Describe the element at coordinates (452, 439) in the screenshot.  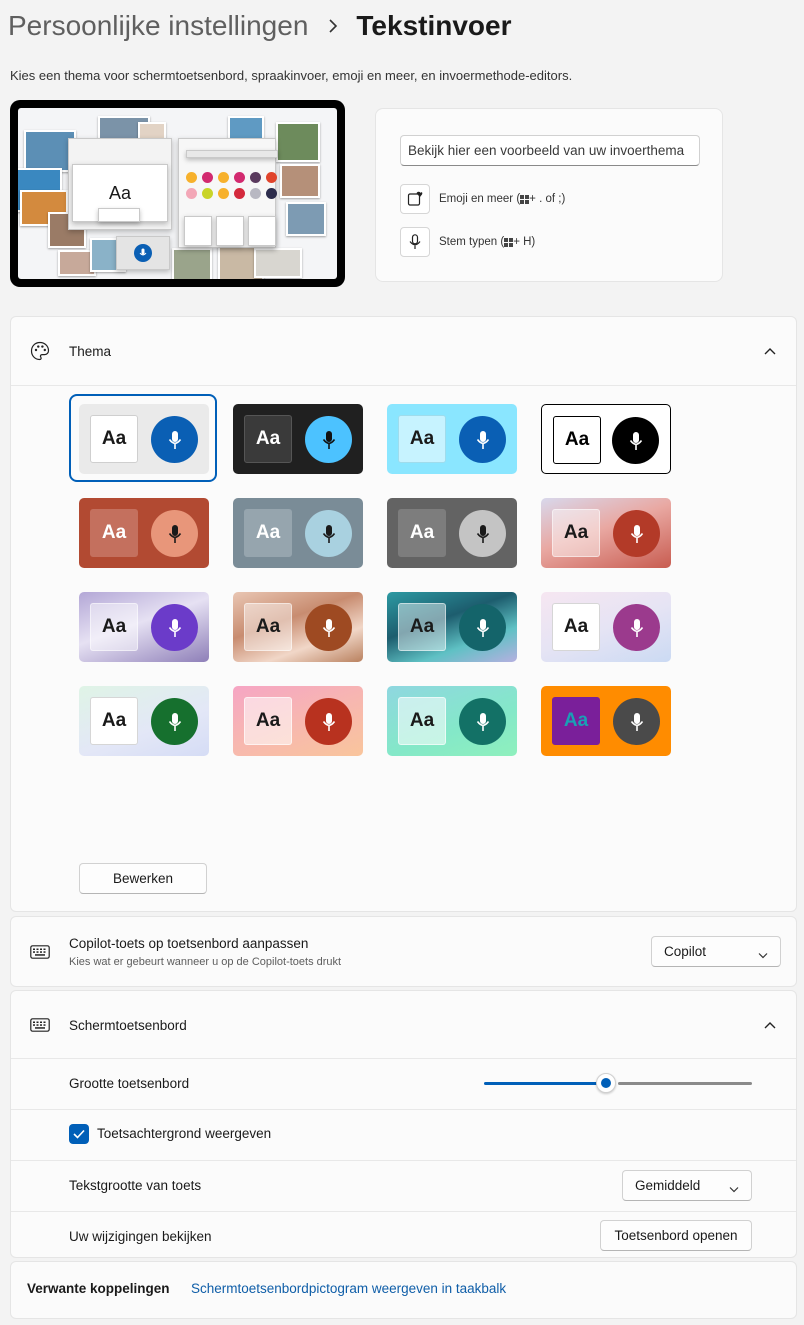
I see `theme-option-3: Aa` at that location.